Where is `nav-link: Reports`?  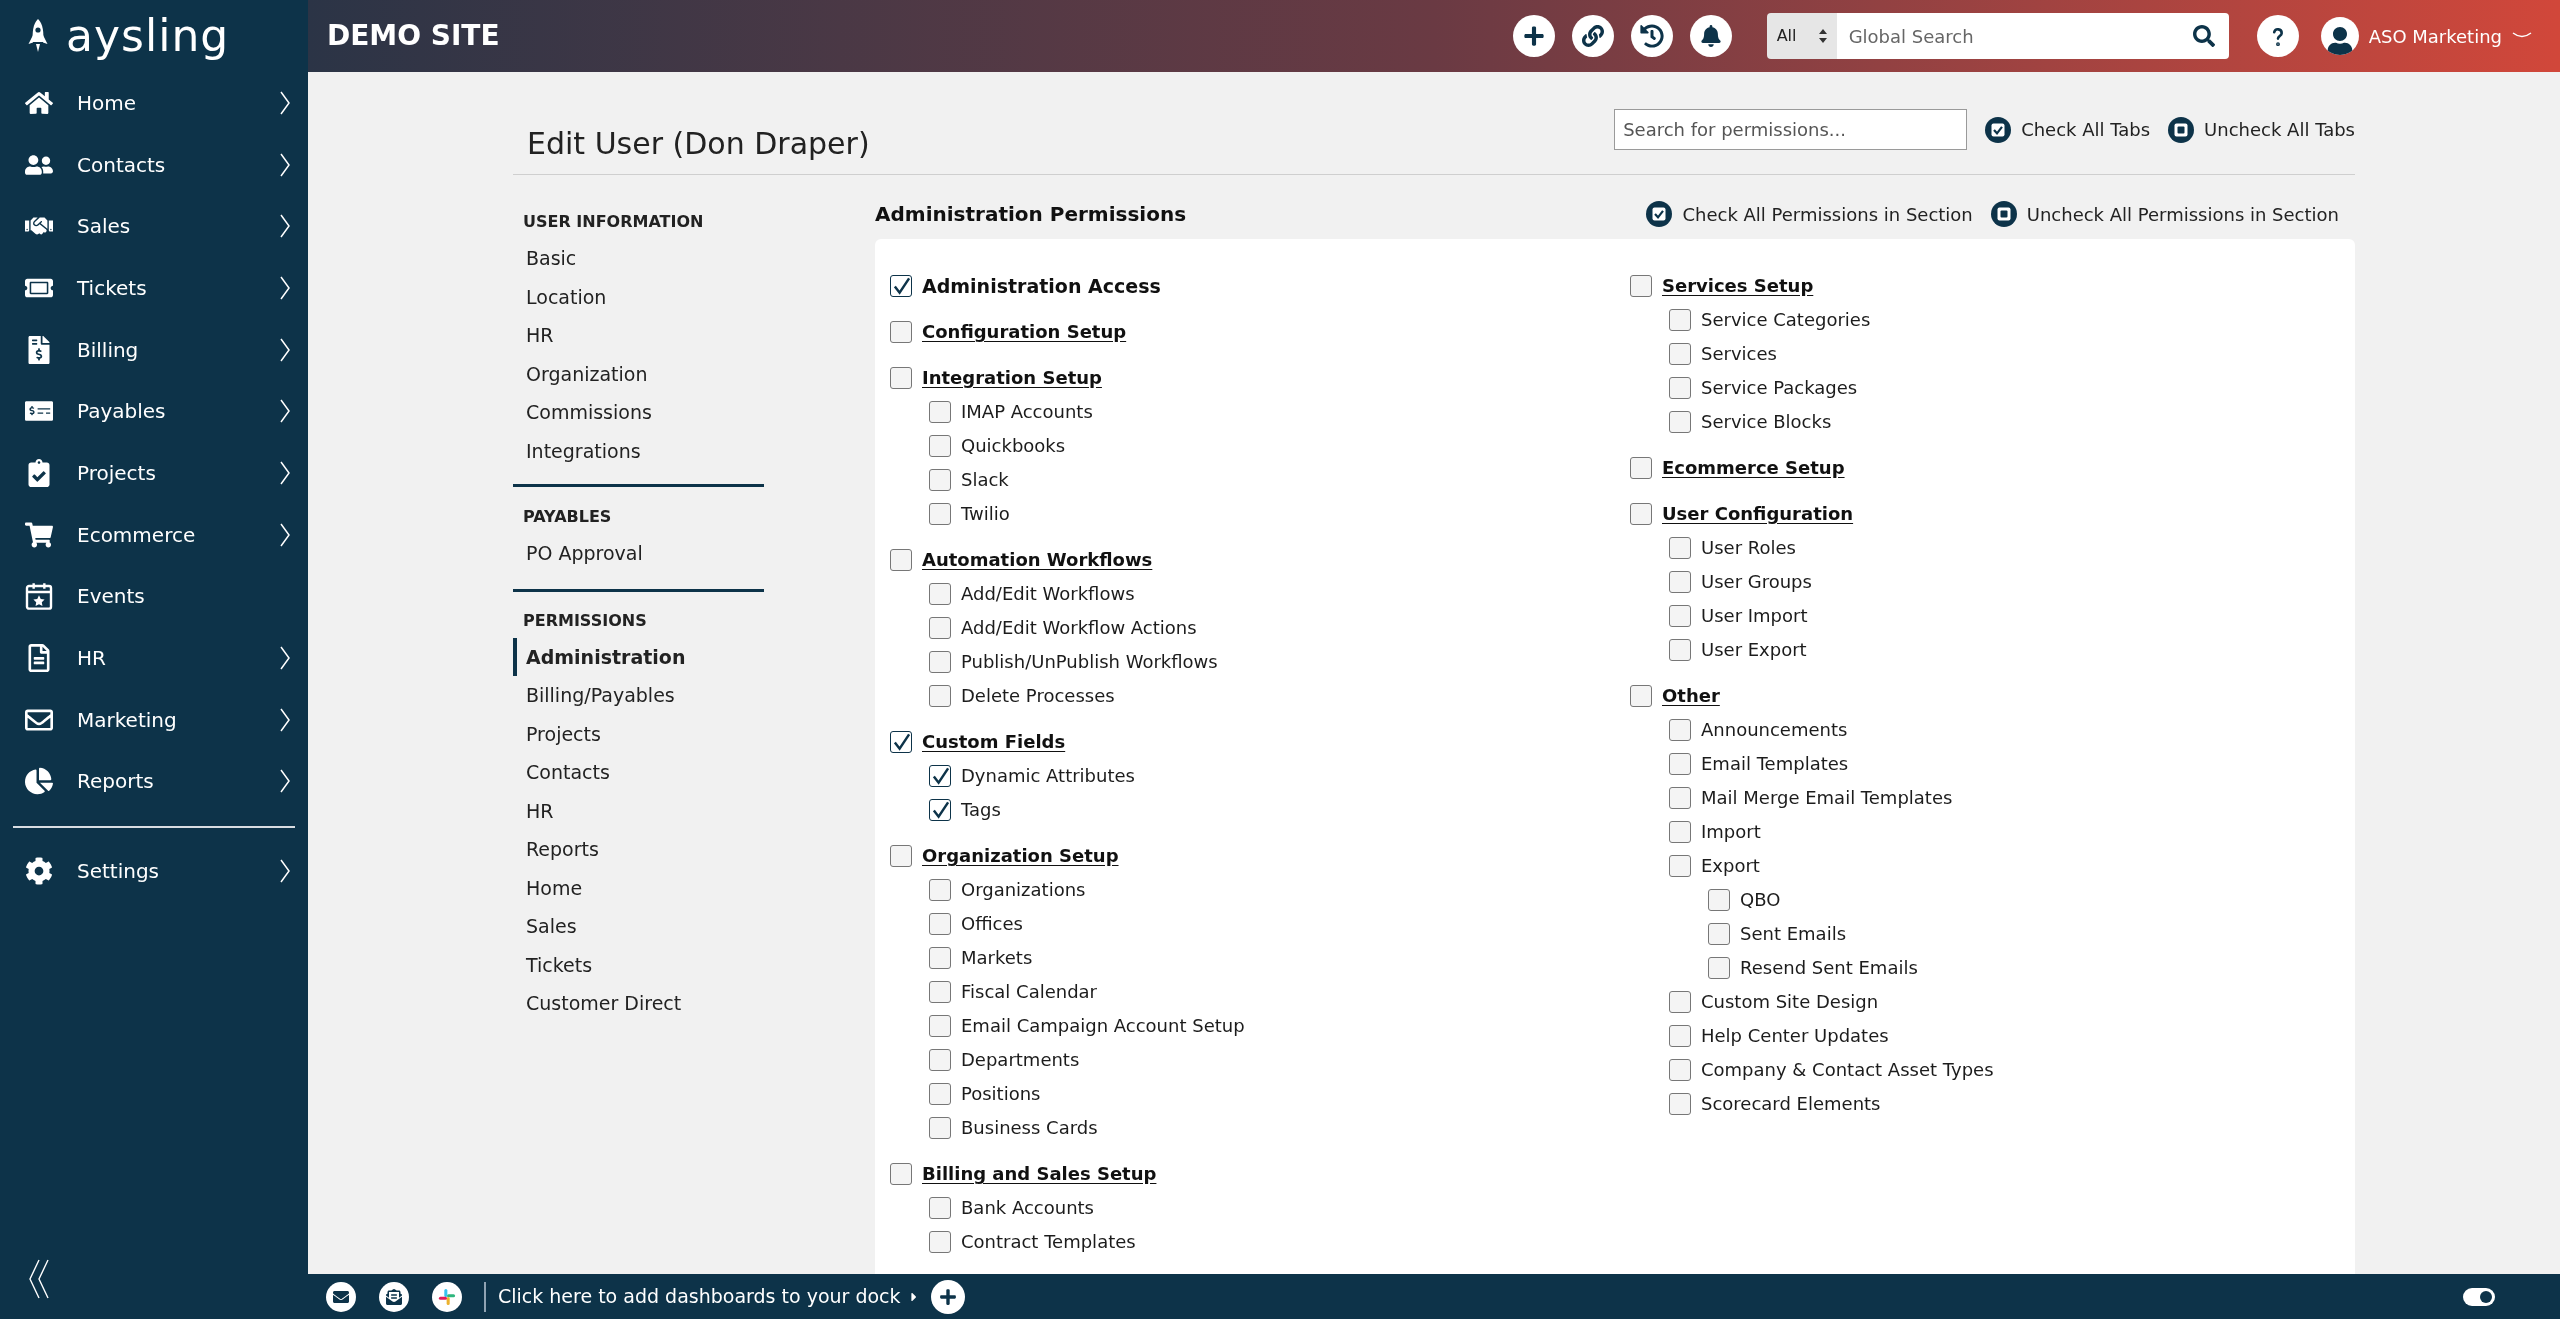 nav-link: Reports is located at coordinates (638, 849).